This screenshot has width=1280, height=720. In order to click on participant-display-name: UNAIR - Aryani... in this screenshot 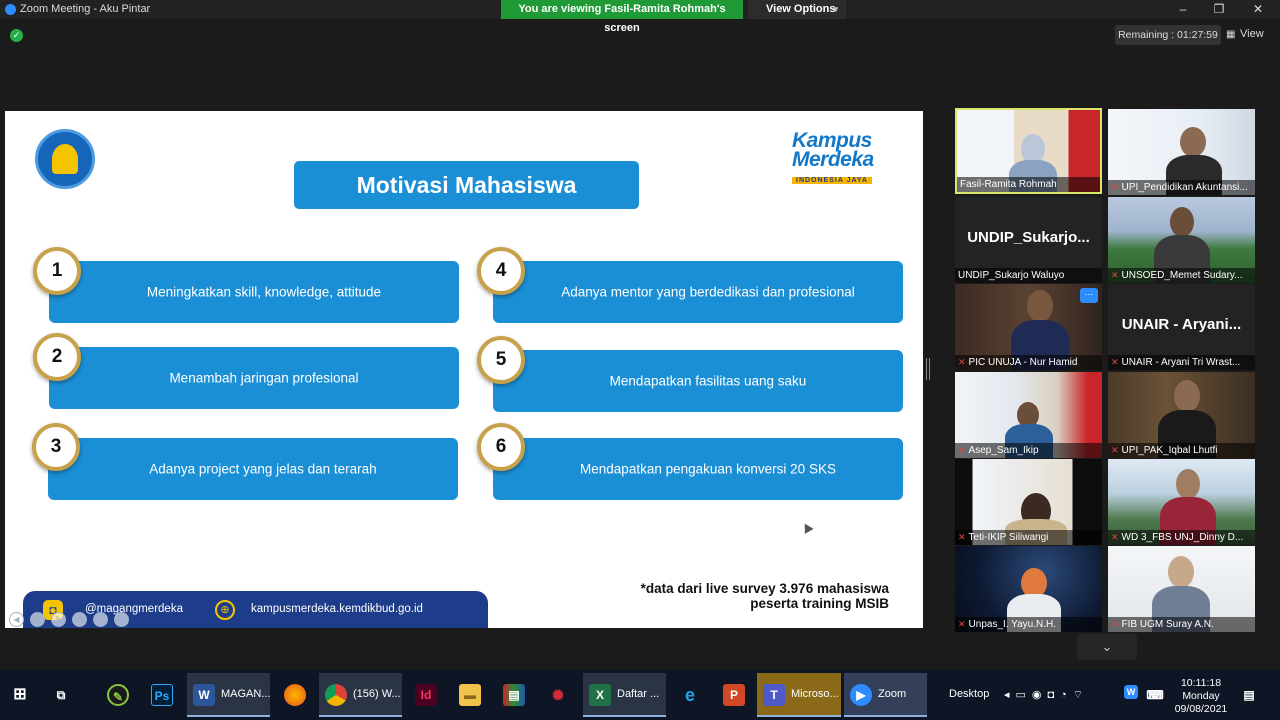, I will do `click(1181, 324)`.